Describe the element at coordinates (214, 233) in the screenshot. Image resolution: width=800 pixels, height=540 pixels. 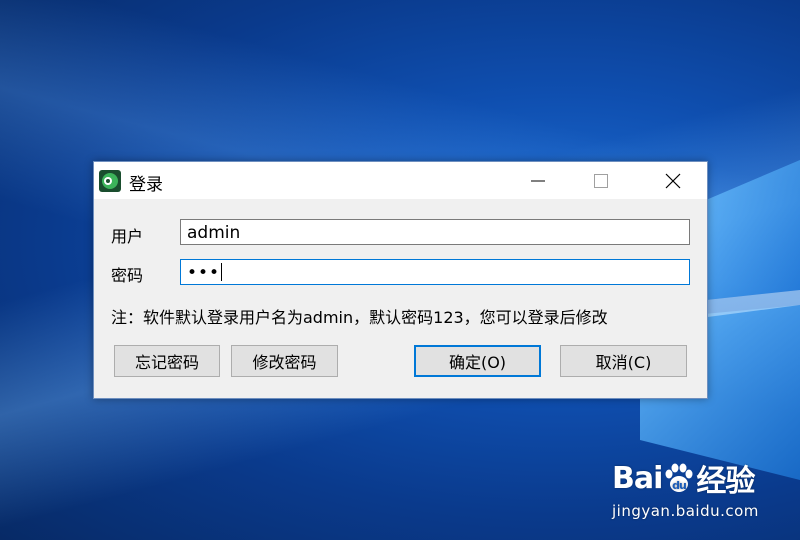
I see `username-value: admin` at that location.